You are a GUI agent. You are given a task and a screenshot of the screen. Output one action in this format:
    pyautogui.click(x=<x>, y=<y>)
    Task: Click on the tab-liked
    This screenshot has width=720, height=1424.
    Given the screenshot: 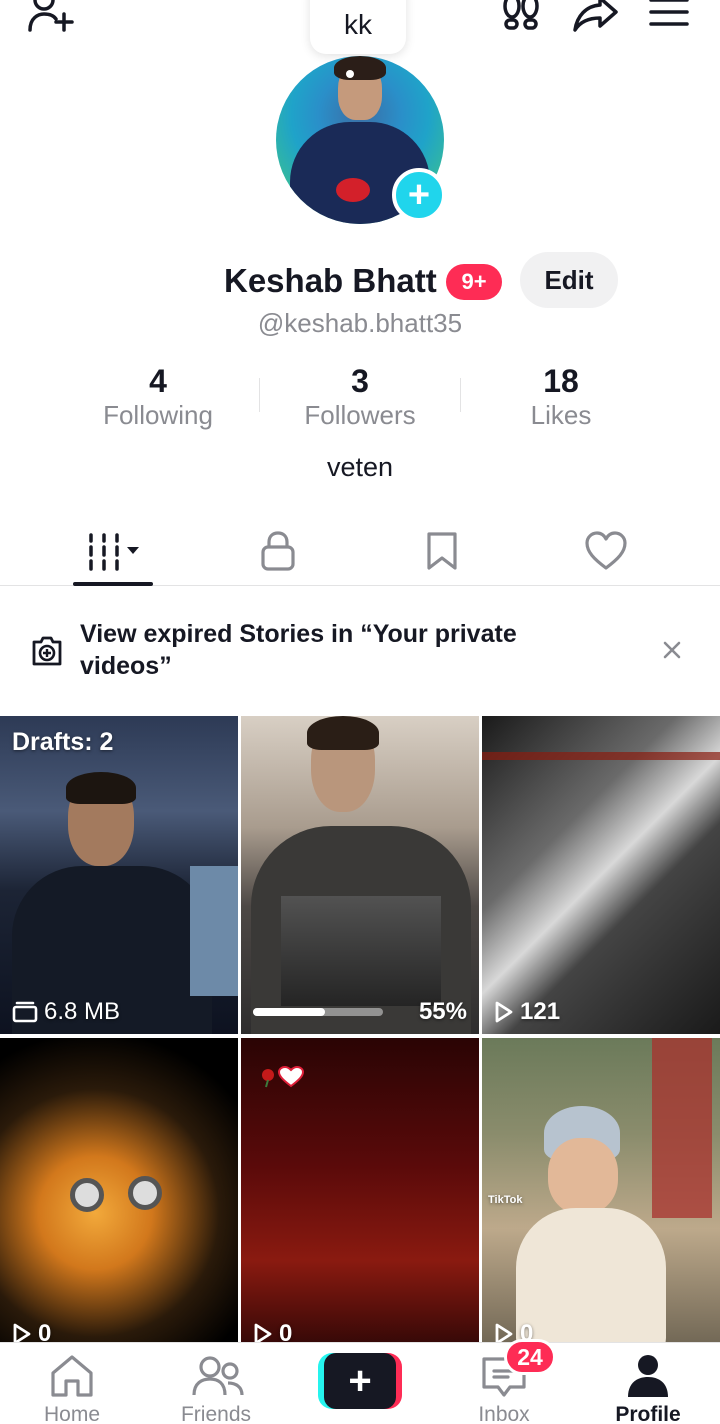 What is the action you would take?
    pyautogui.click(x=606, y=551)
    